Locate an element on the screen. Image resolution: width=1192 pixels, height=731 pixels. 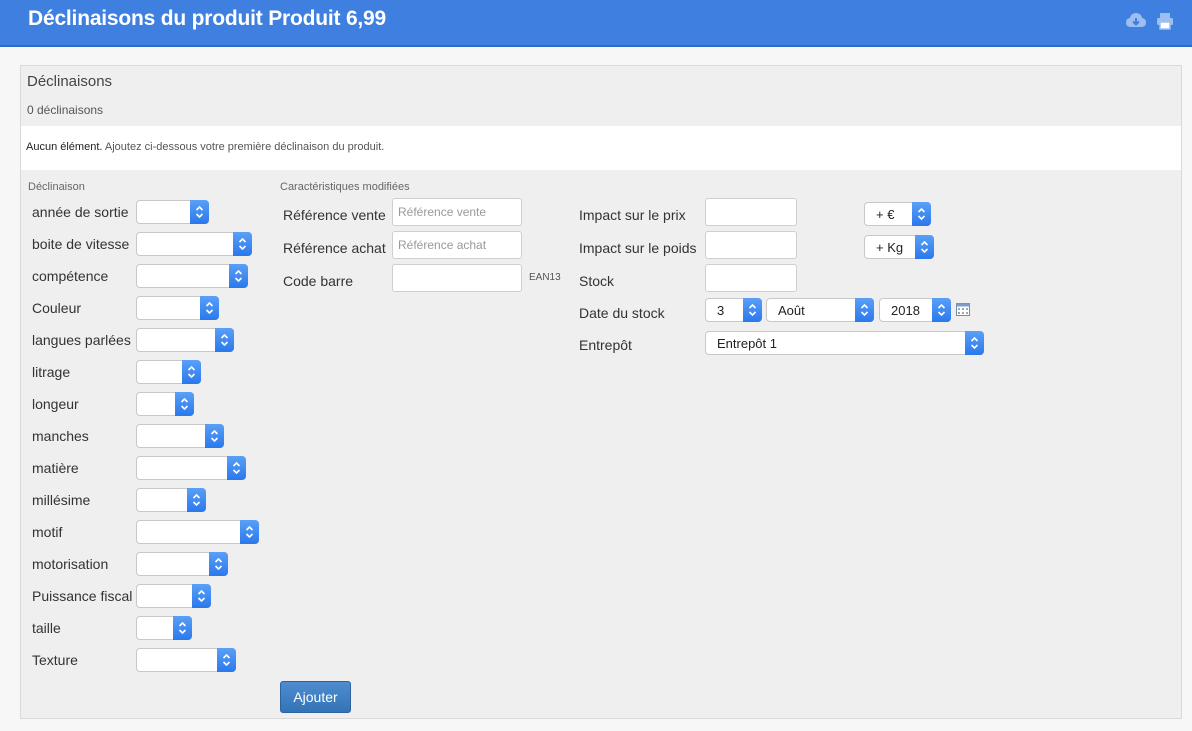
stock-month-select: Août is located at coordinates (820, 310).